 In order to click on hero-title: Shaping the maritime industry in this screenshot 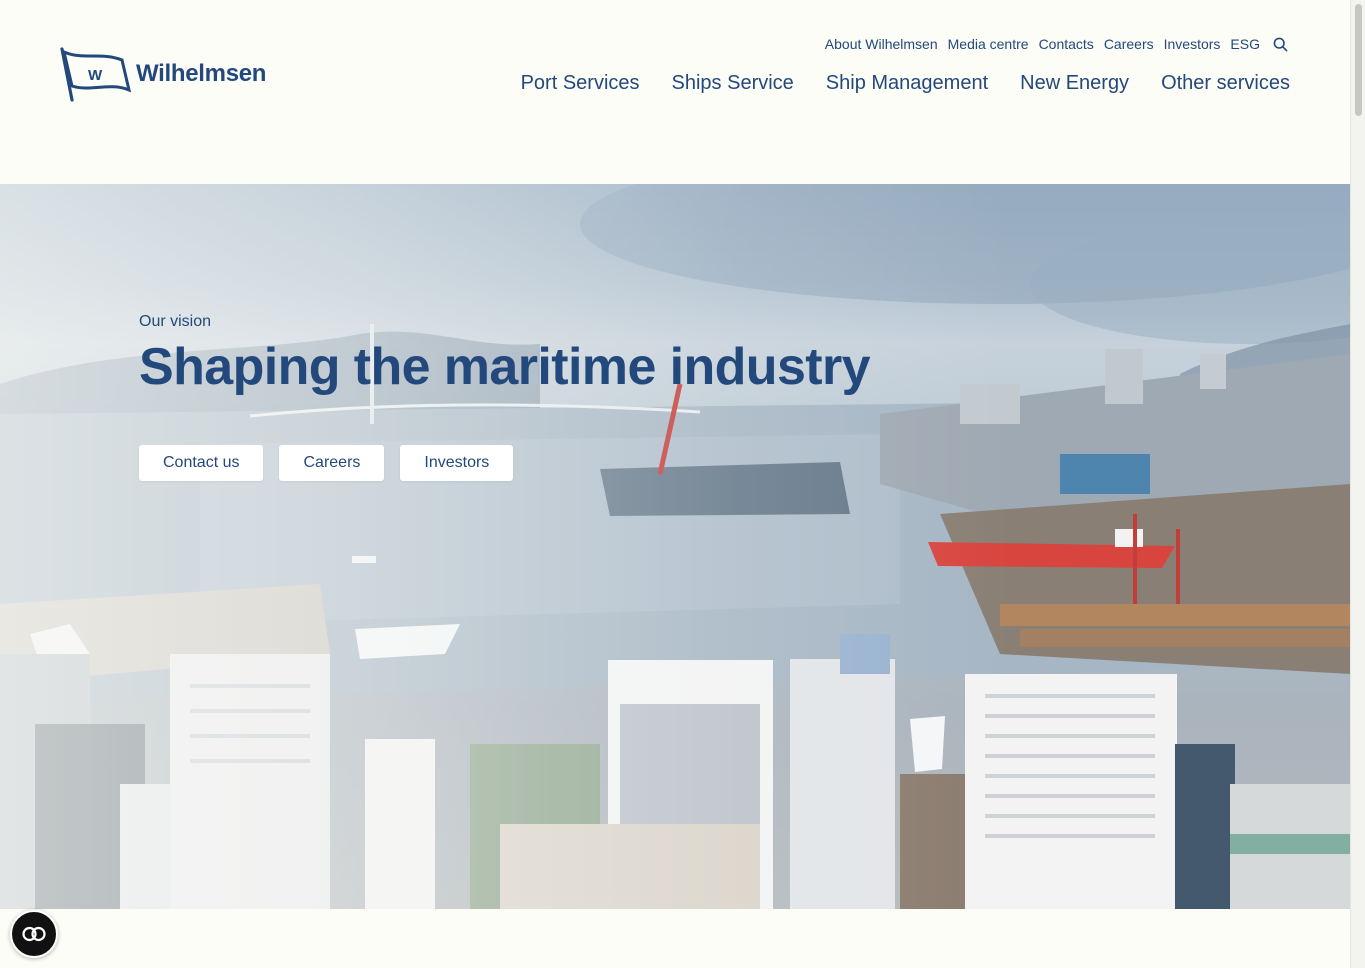, I will do `click(505, 367)`.